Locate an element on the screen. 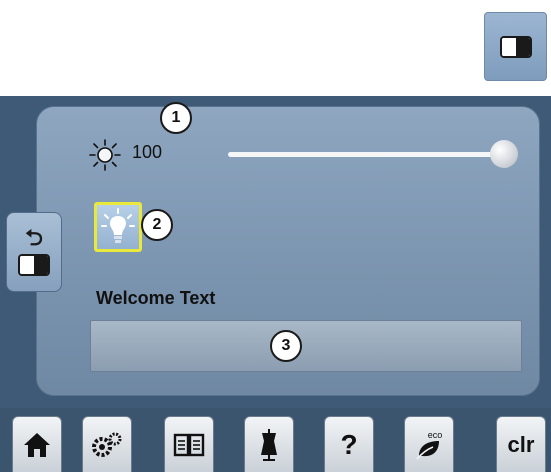 Image resolution: width=551 pixels, height=472 pixels. bottom-toolbar: ? eco clr is located at coordinates (275, 440).